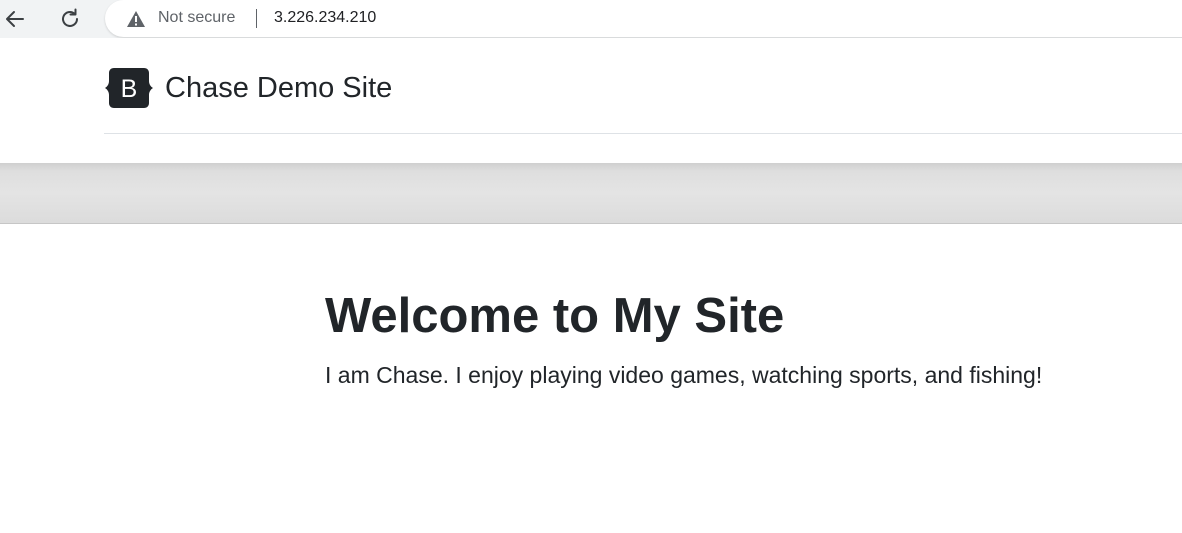 This screenshot has height=533, width=1182. What do you see at coordinates (256, 18) in the screenshot?
I see `url-separator` at bounding box center [256, 18].